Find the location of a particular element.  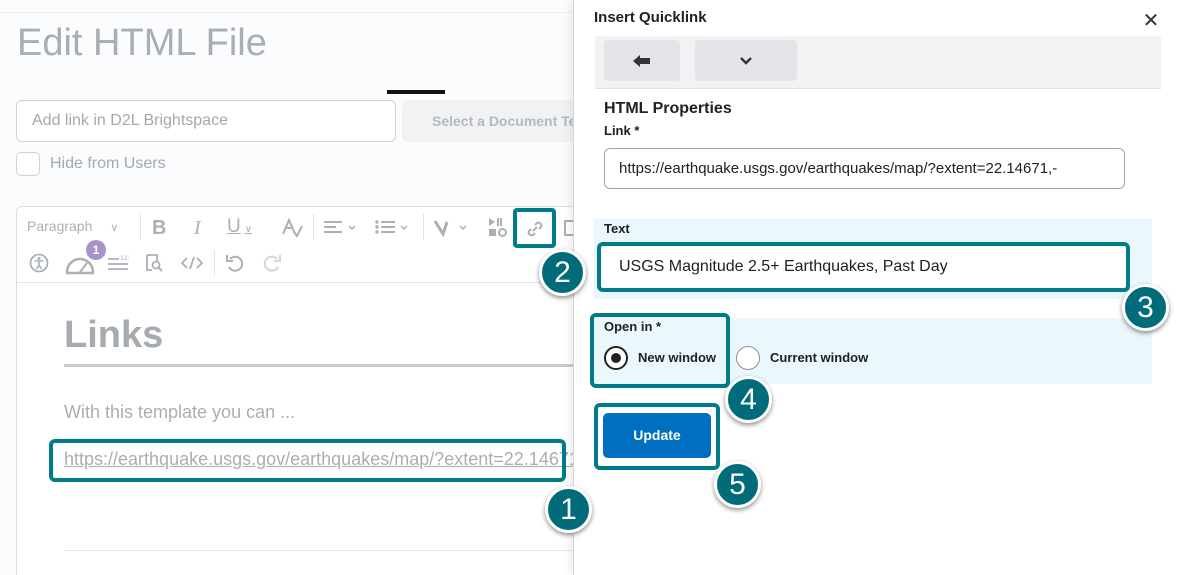

text-label: Text is located at coordinates (617, 228).